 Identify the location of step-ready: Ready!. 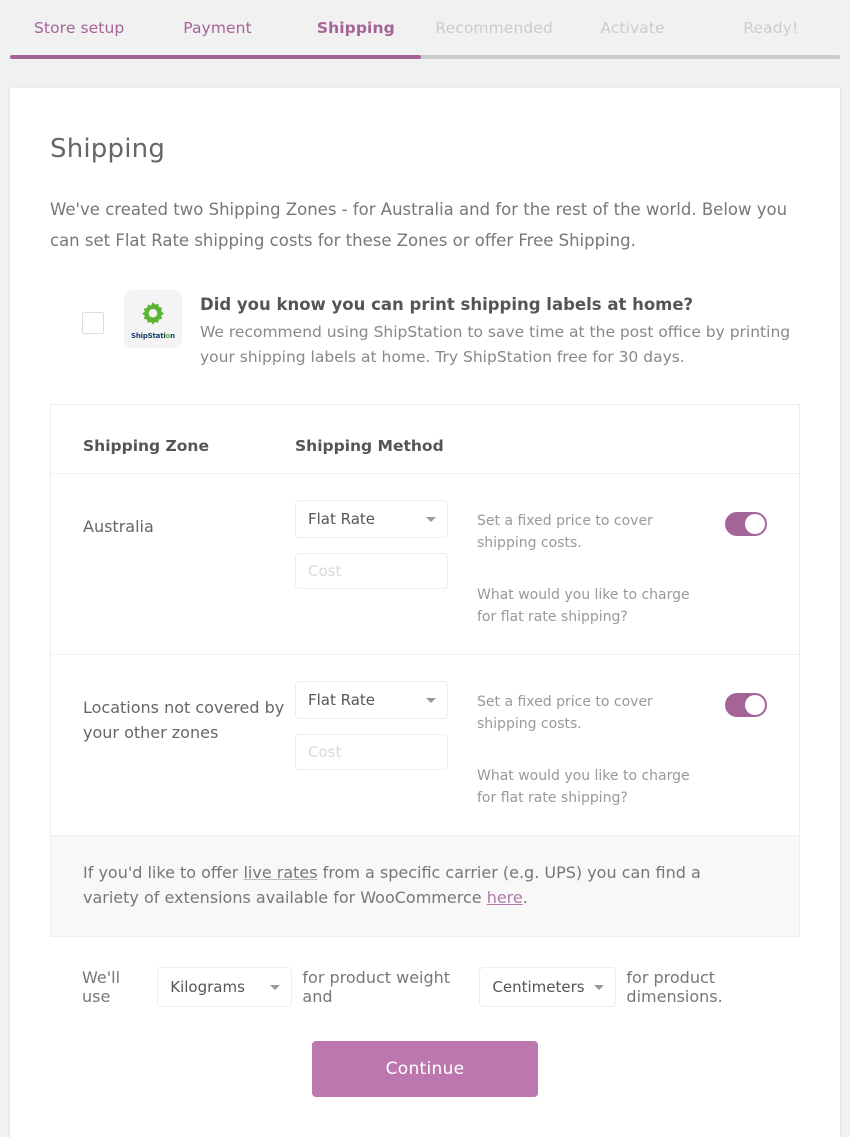
(771, 28).